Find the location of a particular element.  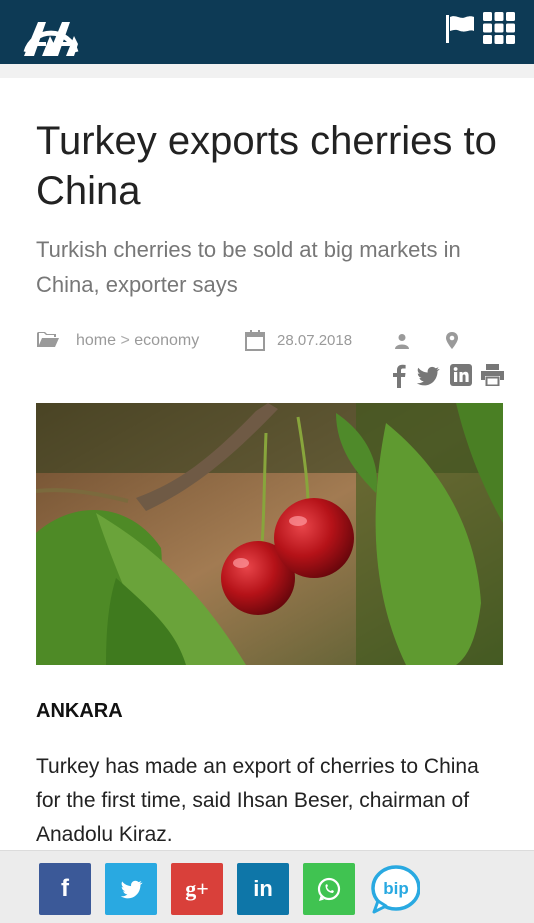

whatsapp-icon is located at coordinates (329, 889).